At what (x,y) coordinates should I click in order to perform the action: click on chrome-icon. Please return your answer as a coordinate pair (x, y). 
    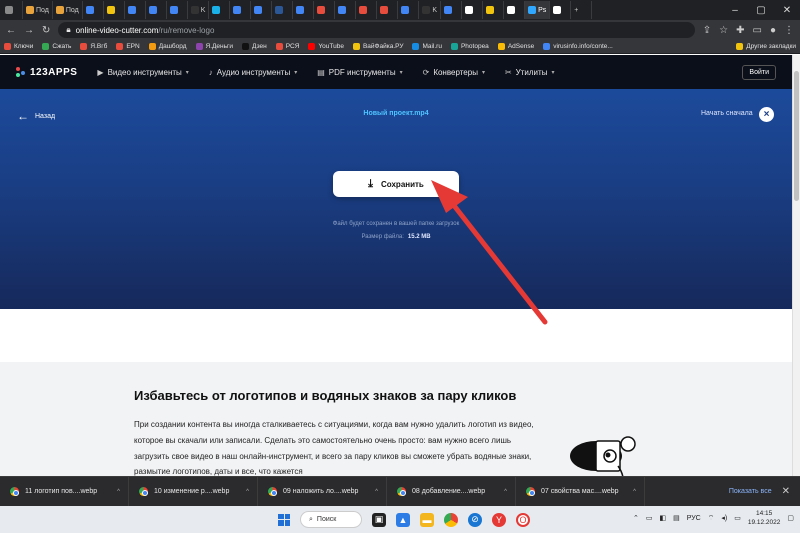
    Looking at the image, I should click on (451, 519).